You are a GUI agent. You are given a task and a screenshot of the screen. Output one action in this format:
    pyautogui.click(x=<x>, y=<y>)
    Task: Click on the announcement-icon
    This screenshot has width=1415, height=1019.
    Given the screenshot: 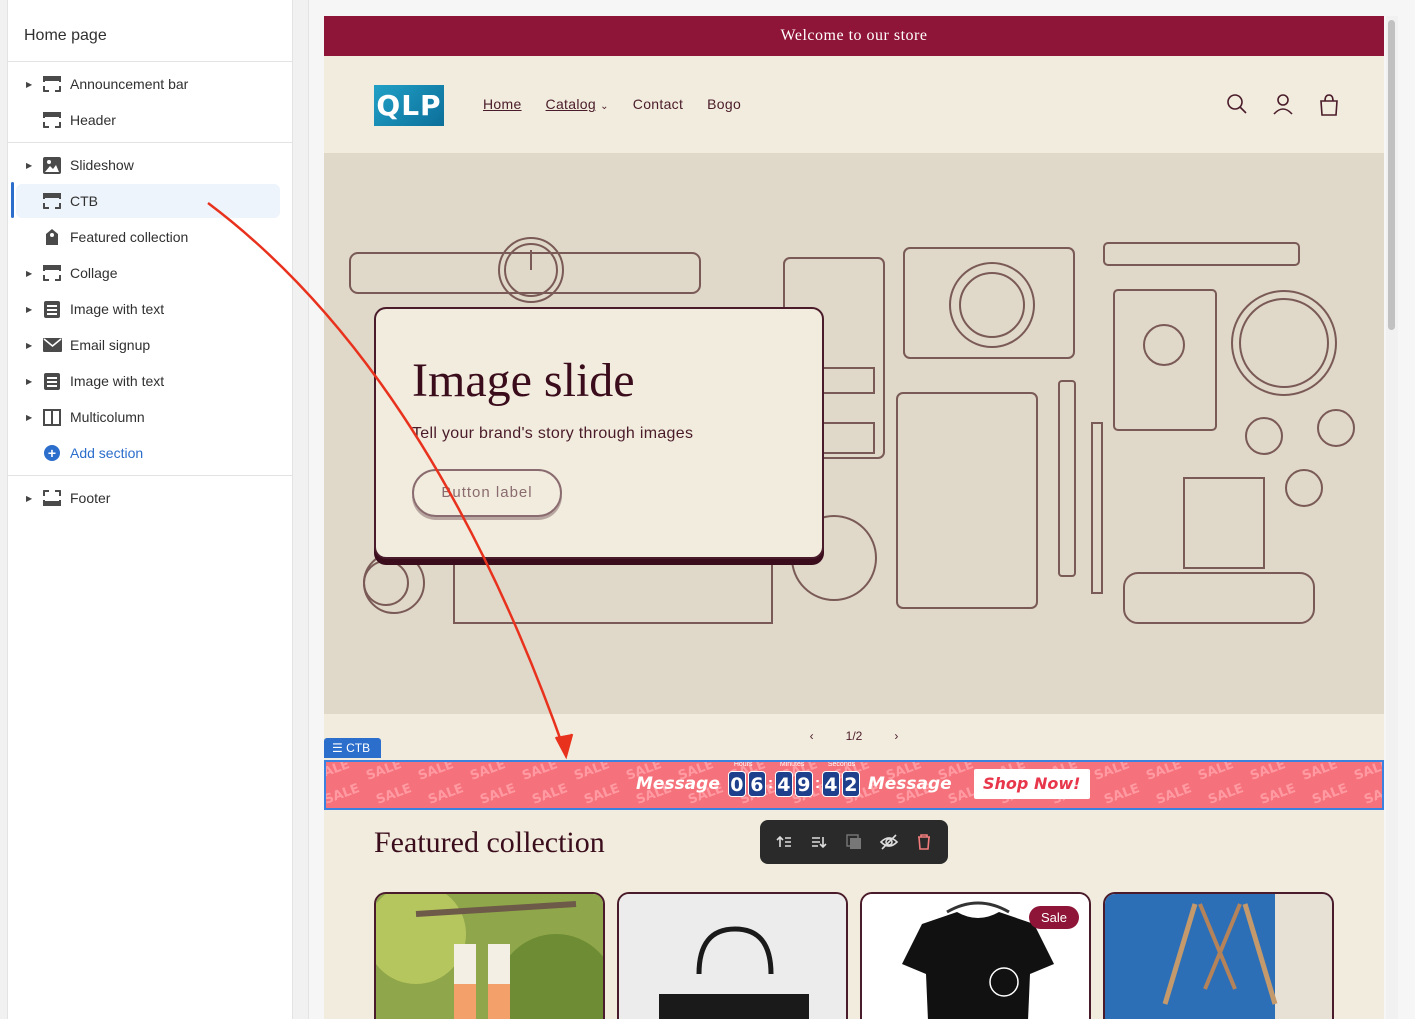 What is the action you would take?
    pyautogui.click(x=52, y=84)
    